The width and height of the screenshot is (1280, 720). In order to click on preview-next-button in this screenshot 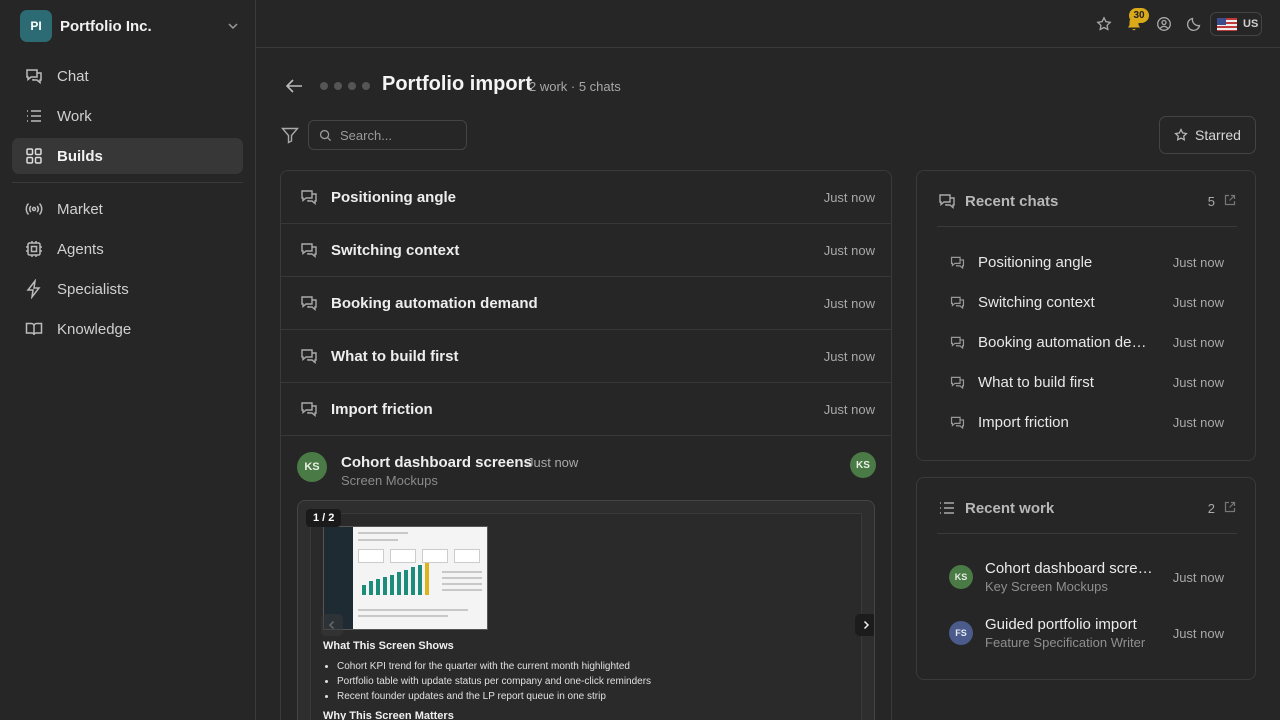, I will do `click(864, 625)`.